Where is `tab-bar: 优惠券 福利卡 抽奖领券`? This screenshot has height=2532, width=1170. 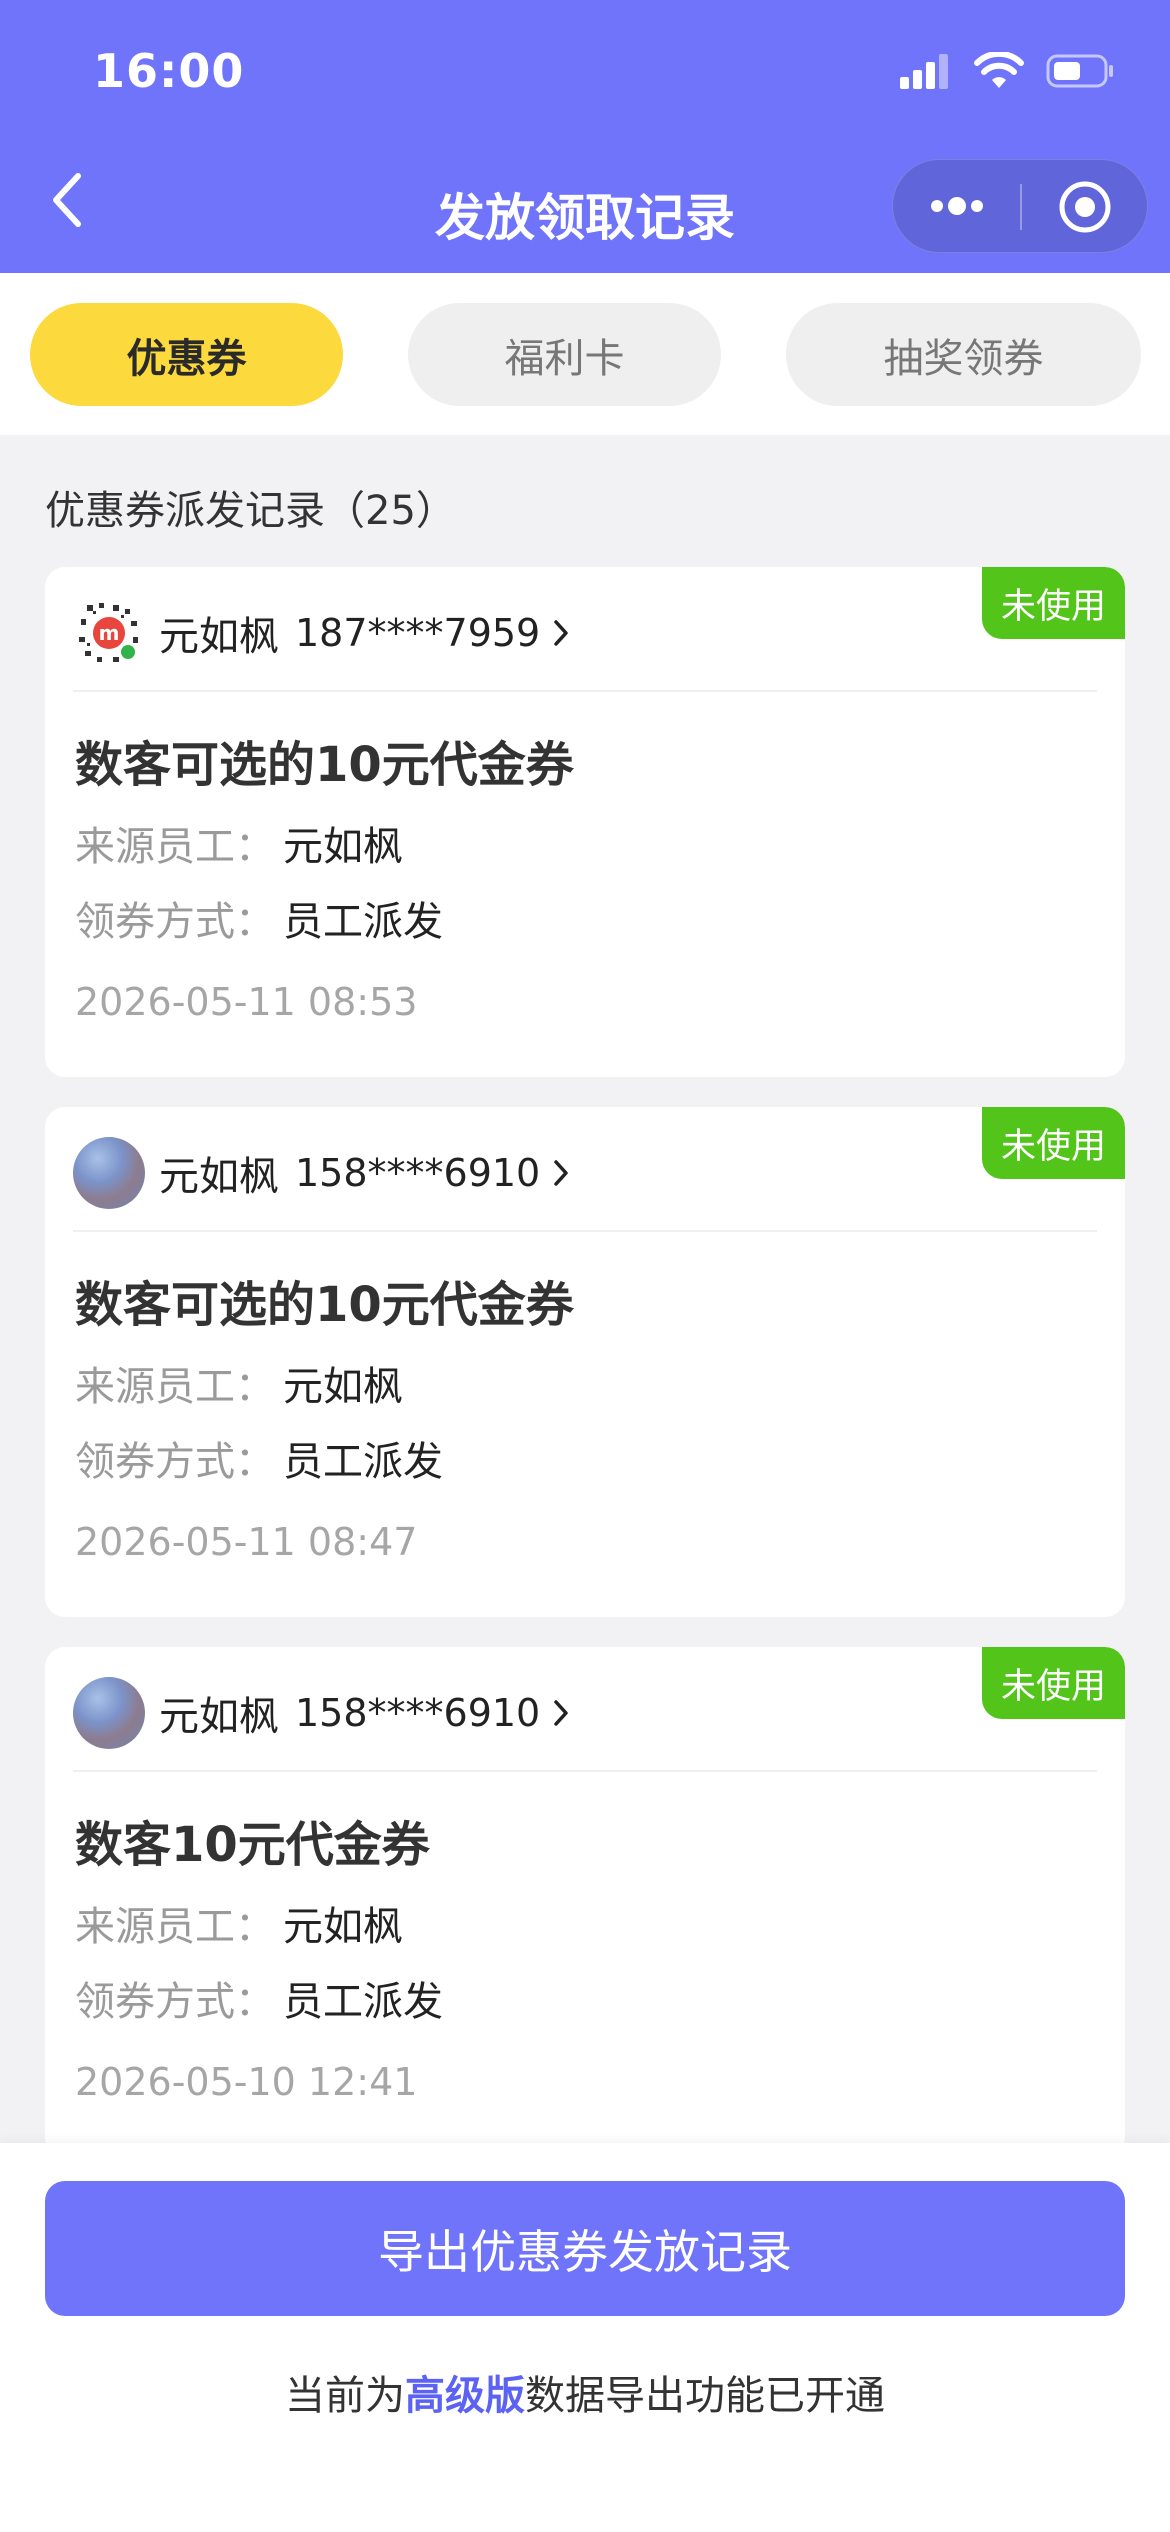 tab-bar: 优惠券 福利卡 抽奖领券 is located at coordinates (585, 354).